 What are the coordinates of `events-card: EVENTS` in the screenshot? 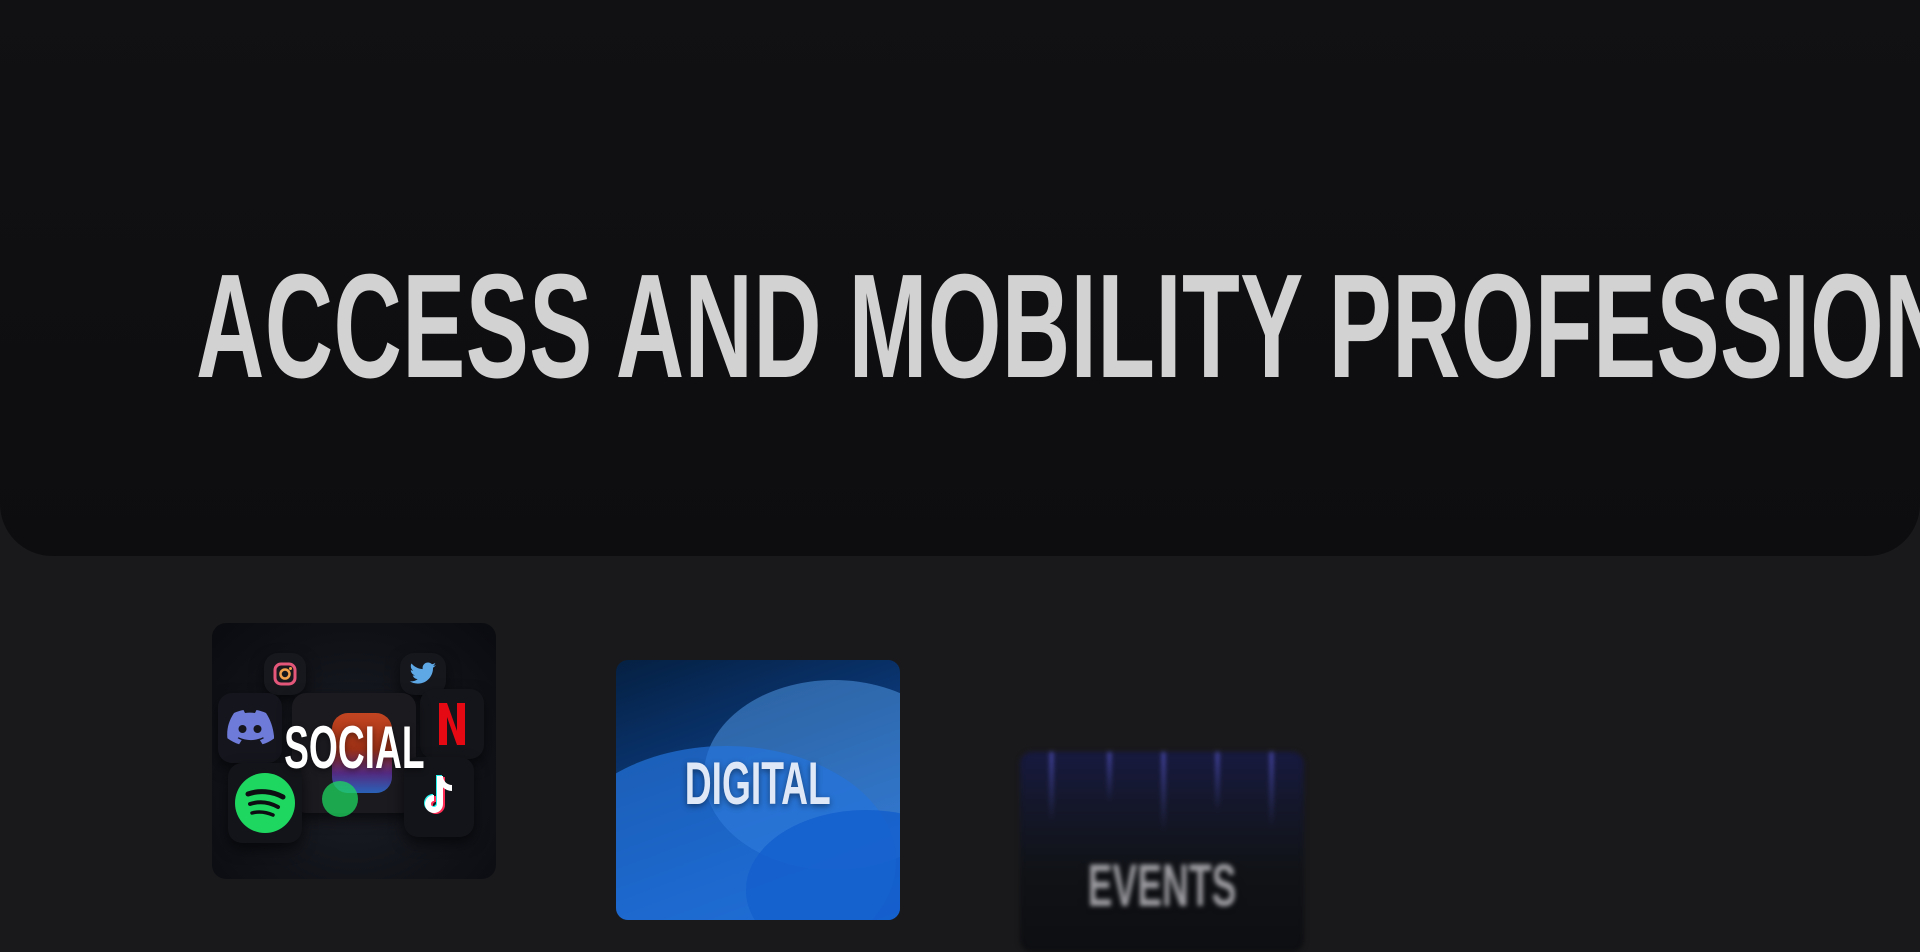 It's located at (1162, 852).